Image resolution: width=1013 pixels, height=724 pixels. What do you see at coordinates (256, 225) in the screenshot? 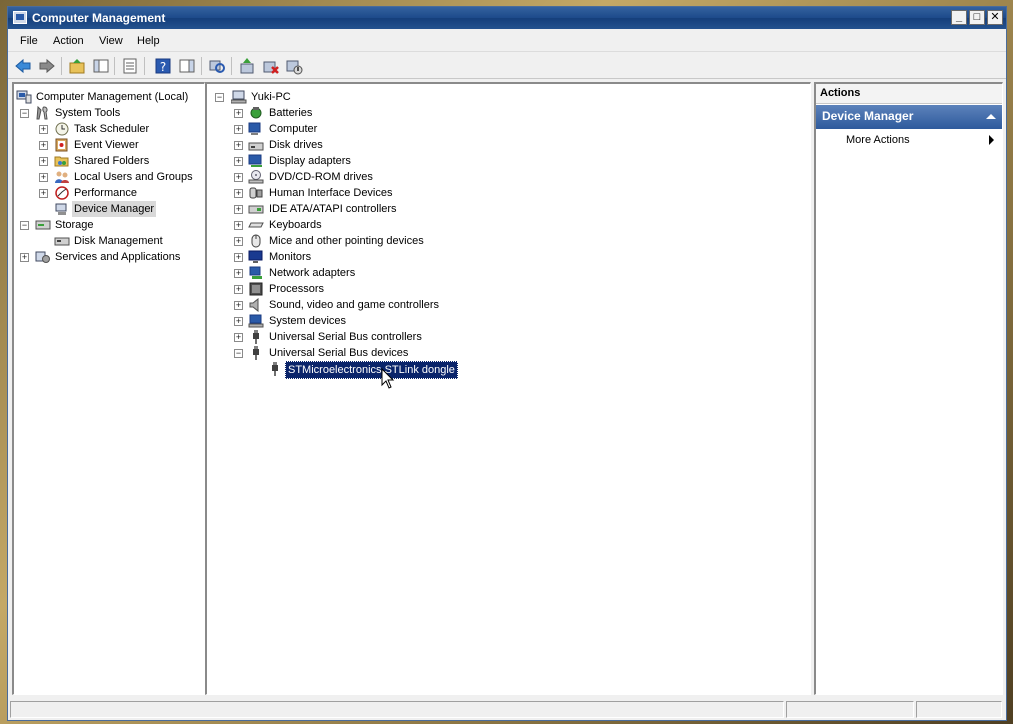
I see `keyboard-icon` at bounding box center [256, 225].